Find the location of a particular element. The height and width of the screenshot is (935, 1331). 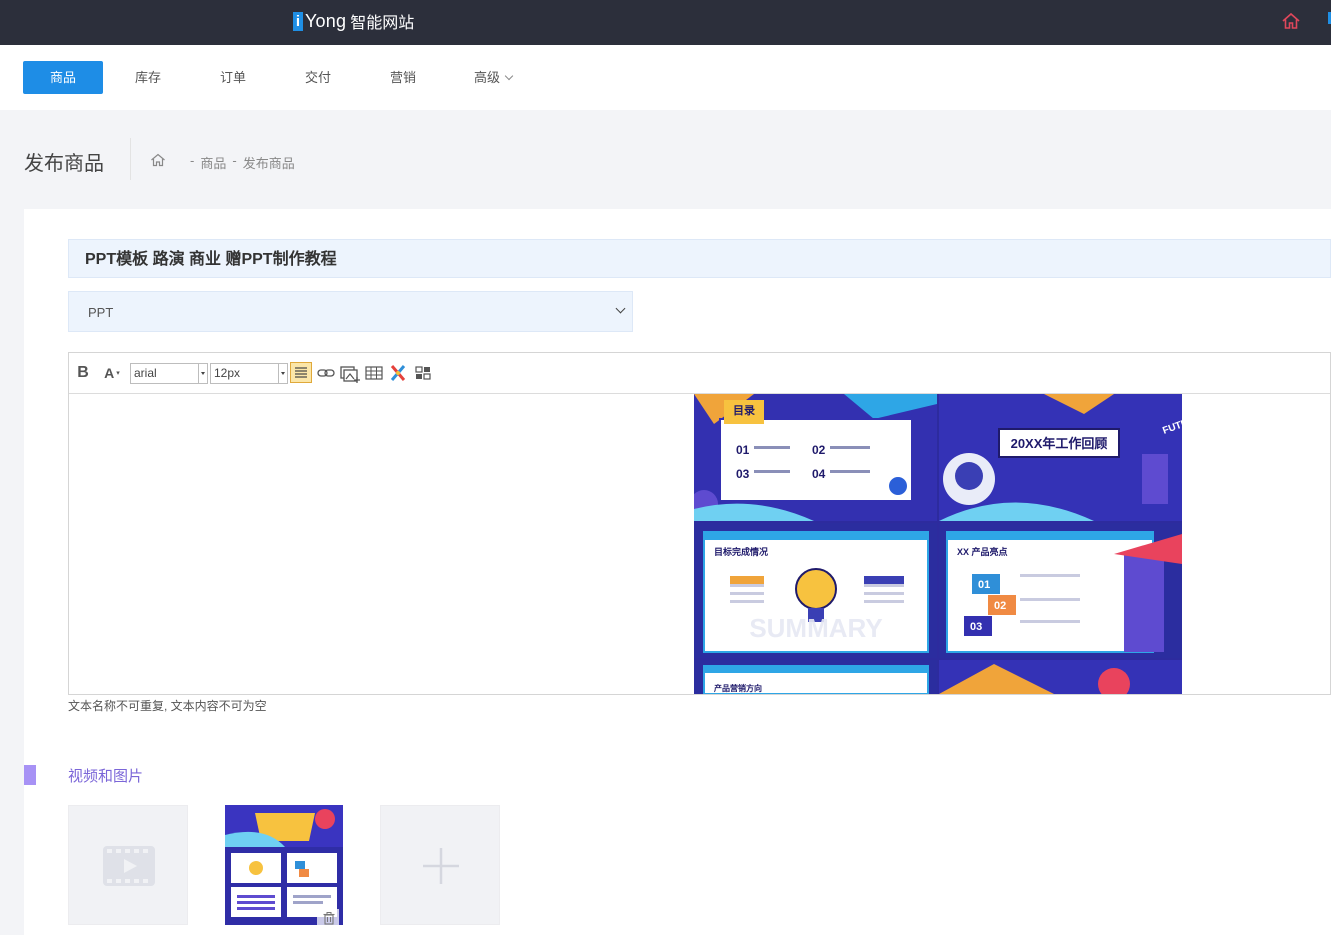

nav-tab-advanced: 高级 is located at coordinates (493, 77).